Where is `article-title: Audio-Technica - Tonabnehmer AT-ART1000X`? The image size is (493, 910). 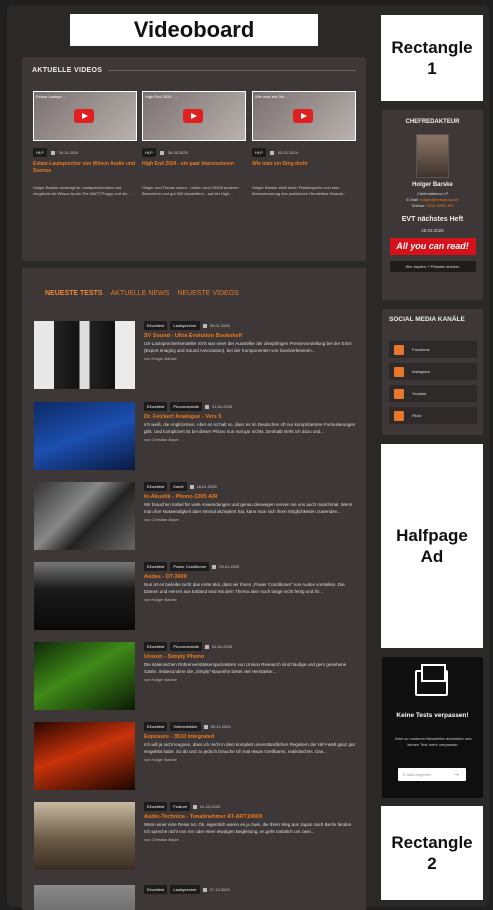 article-title: Audio-Technica - Tonabnehmer AT-ART1000X is located at coordinates (251, 817).